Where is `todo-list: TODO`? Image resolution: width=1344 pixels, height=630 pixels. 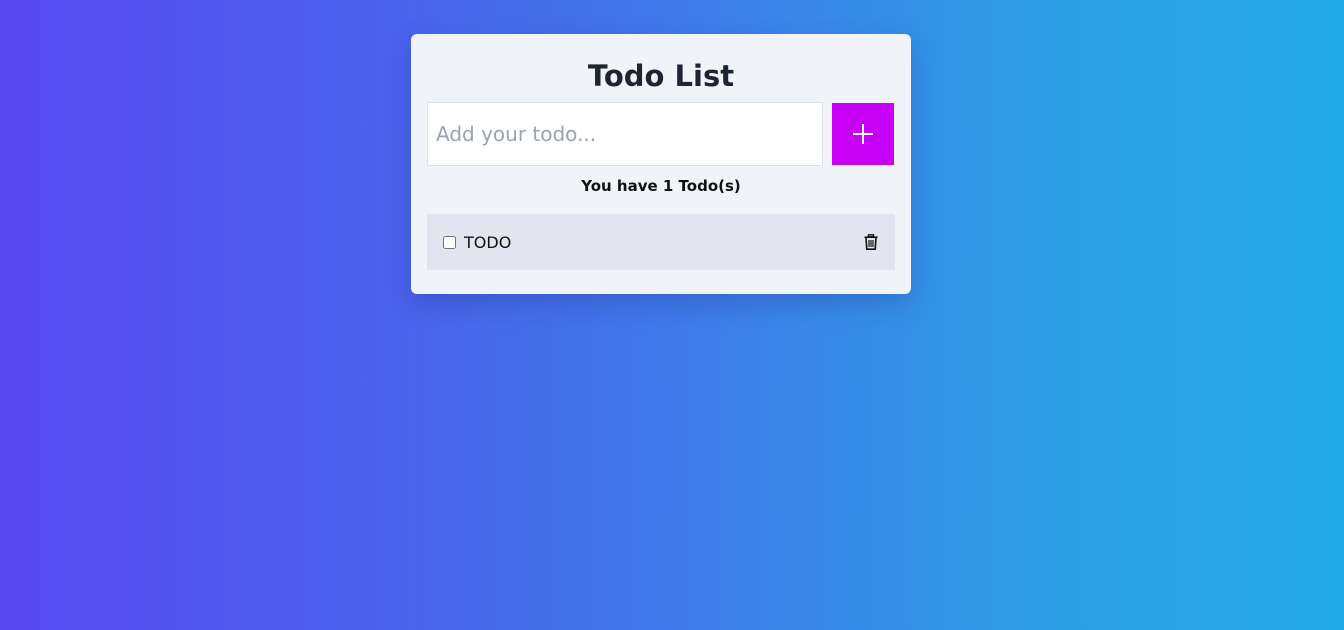 todo-list: TODO is located at coordinates (661, 242).